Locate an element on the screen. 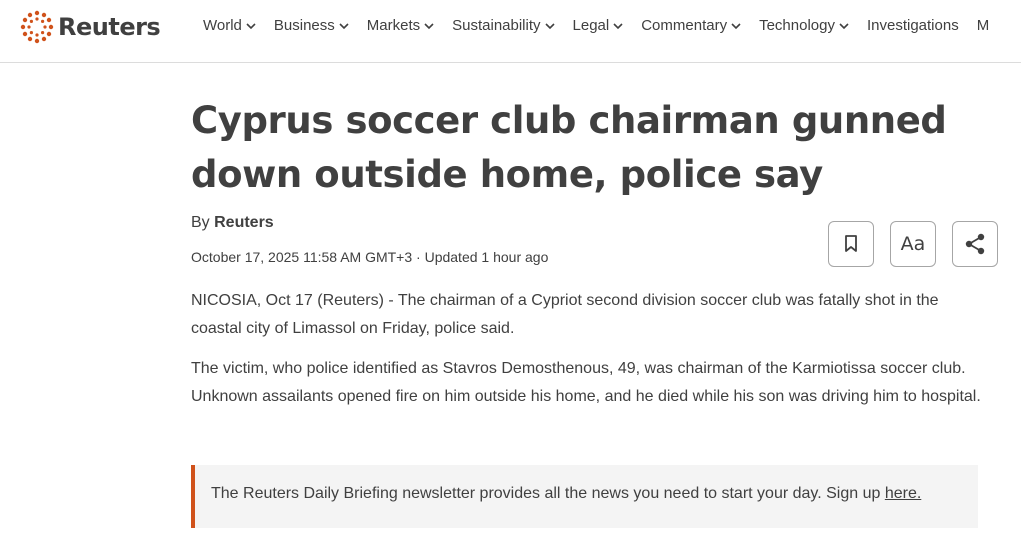  nav-item-business: Business is located at coordinates (311, 25).